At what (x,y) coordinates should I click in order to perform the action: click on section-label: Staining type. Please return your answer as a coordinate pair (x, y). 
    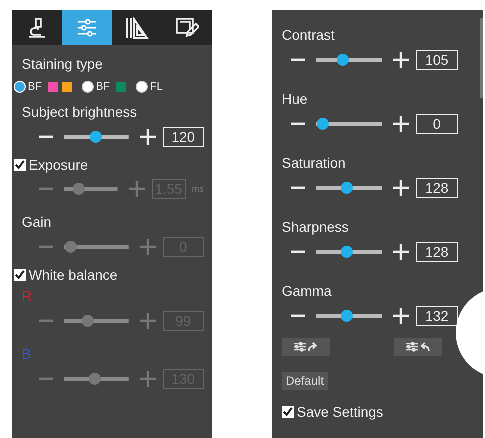
    Looking at the image, I should click on (63, 64).